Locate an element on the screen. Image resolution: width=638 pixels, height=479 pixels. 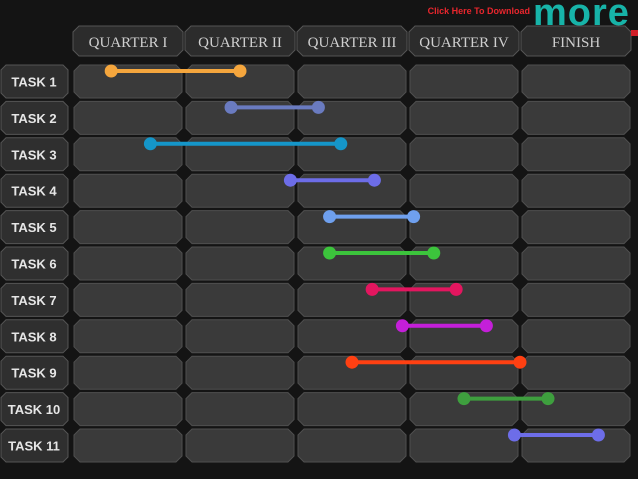
column-header-label: QUARTER III is located at coordinates (352, 43).